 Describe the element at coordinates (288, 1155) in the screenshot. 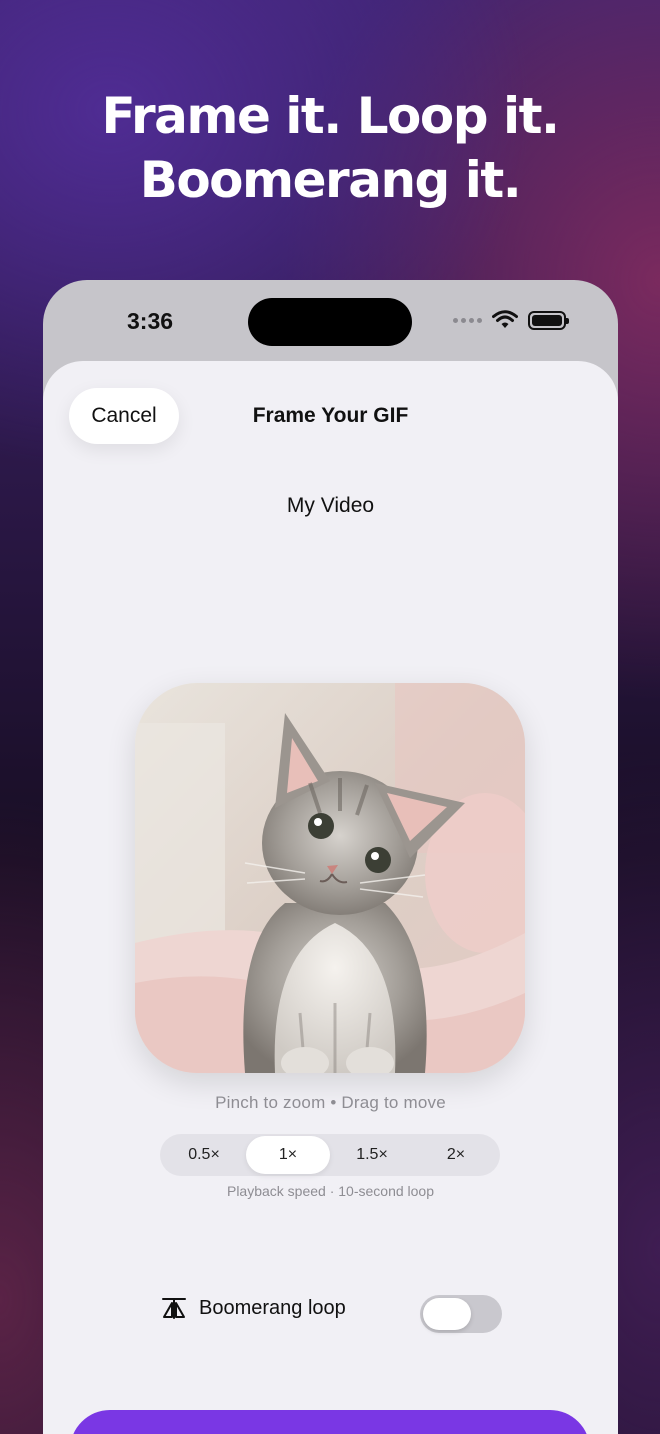

I see `speed-option-1x: 1×` at that location.